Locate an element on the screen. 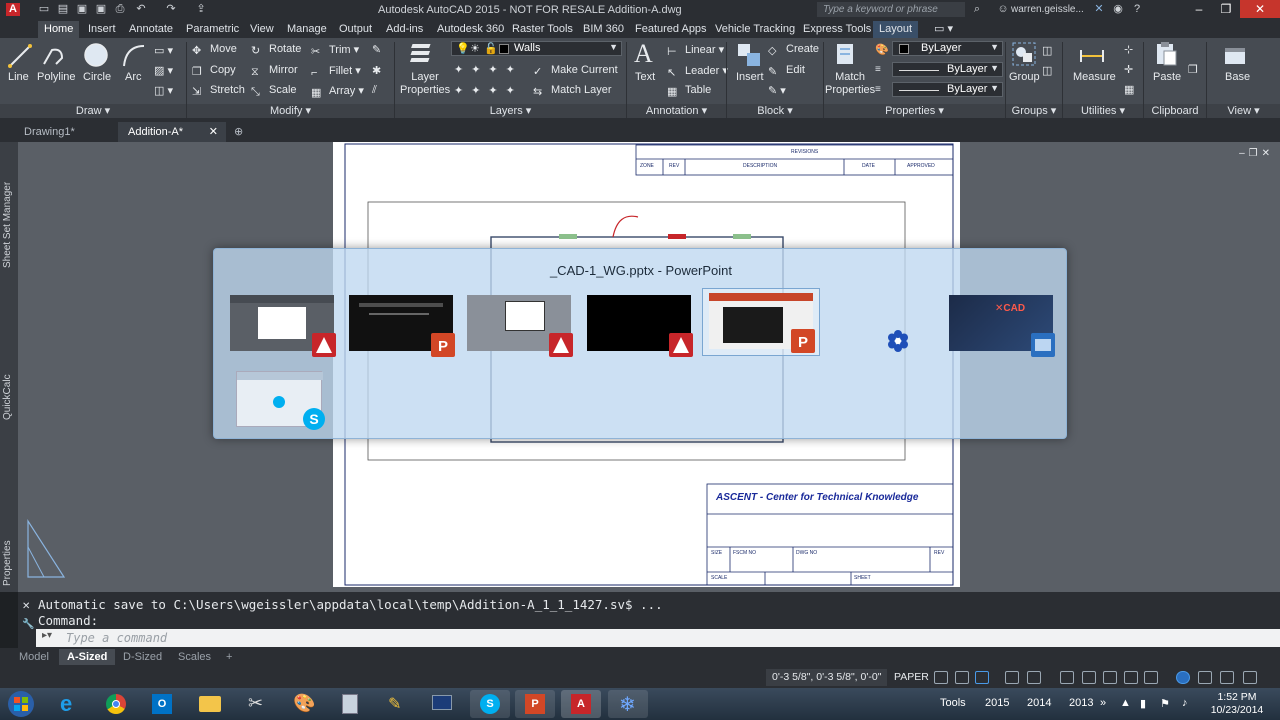  restore-button: ❐ is located at coordinates (1226, 9).